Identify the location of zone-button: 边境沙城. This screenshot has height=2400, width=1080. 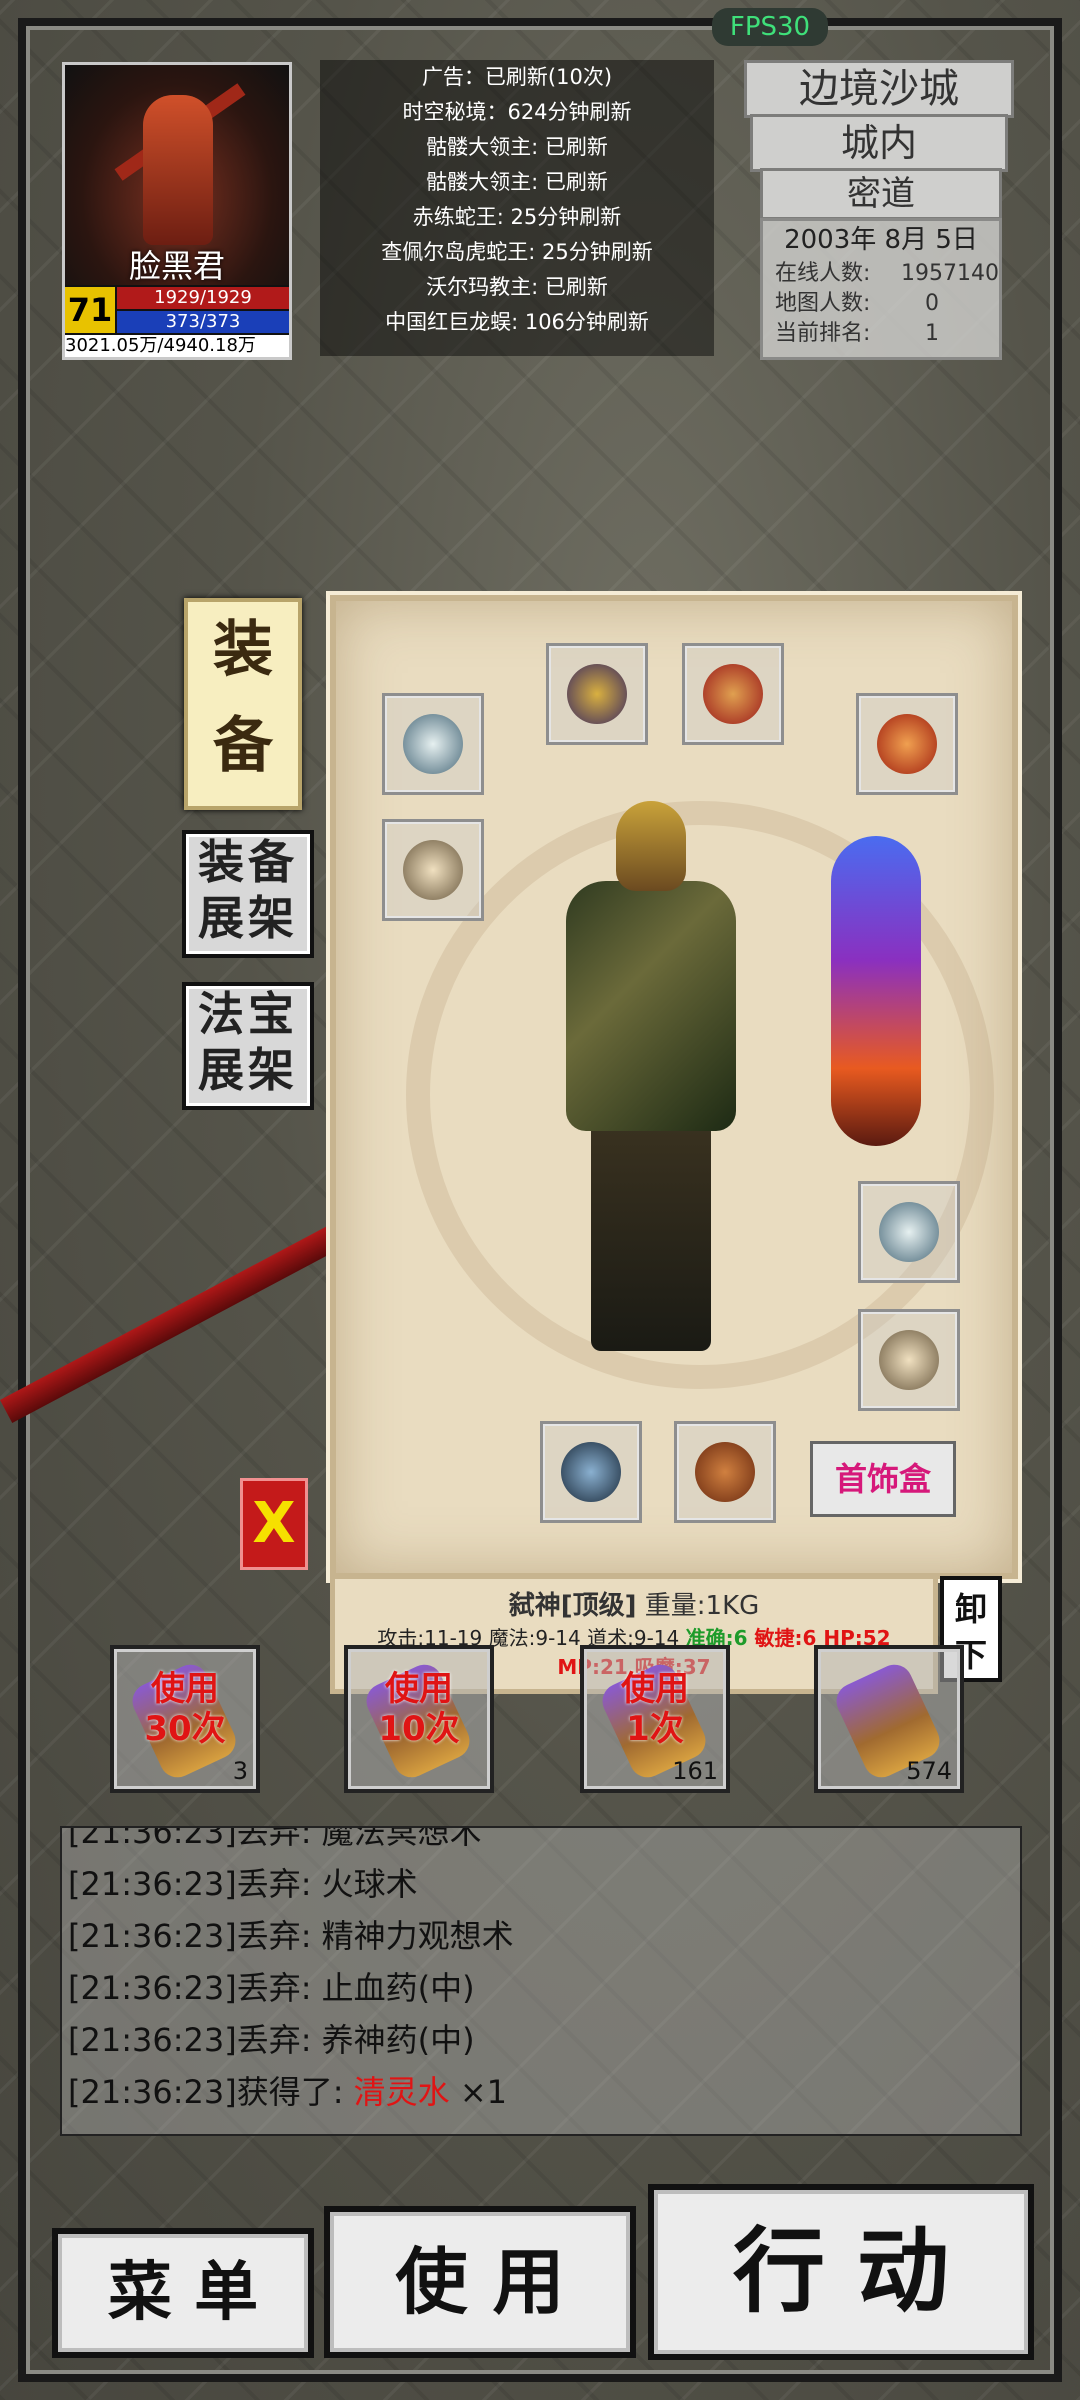
(879, 89).